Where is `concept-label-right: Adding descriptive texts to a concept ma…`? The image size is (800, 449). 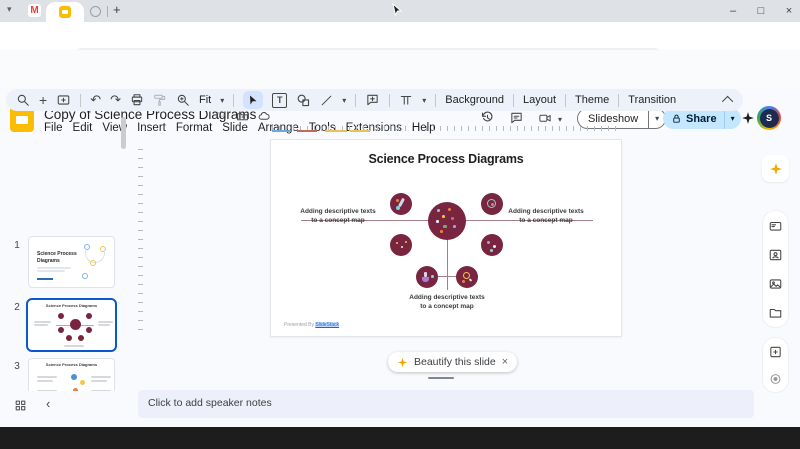
concept-label-right: Adding descriptive texts to a concept ma… is located at coordinates (546, 216).